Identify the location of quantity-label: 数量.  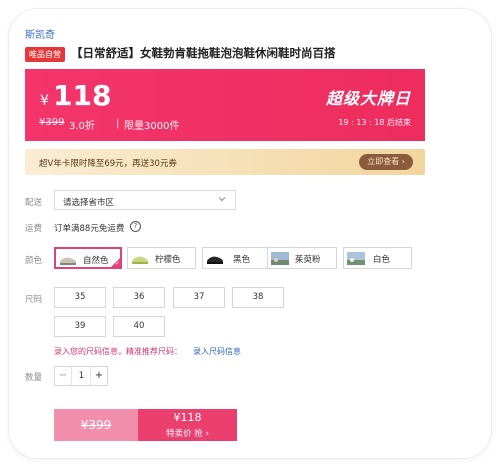
(34, 378).